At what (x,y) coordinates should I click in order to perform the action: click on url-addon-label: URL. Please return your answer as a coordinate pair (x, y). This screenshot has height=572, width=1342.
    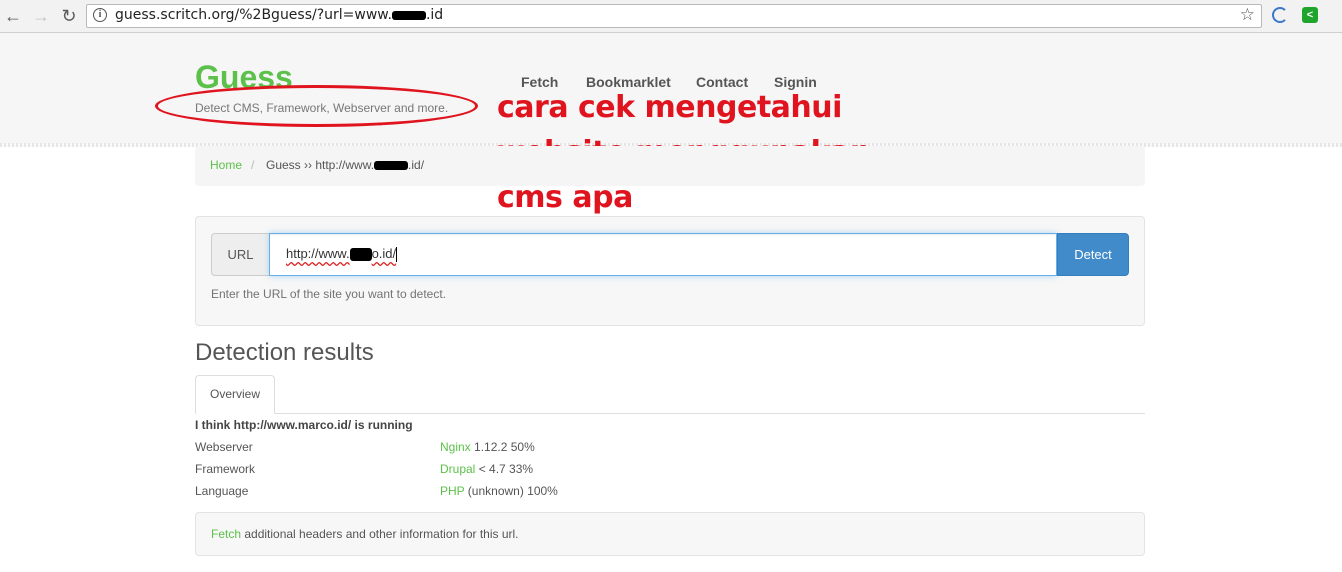
    Looking at the image, I should click on (240, 254).